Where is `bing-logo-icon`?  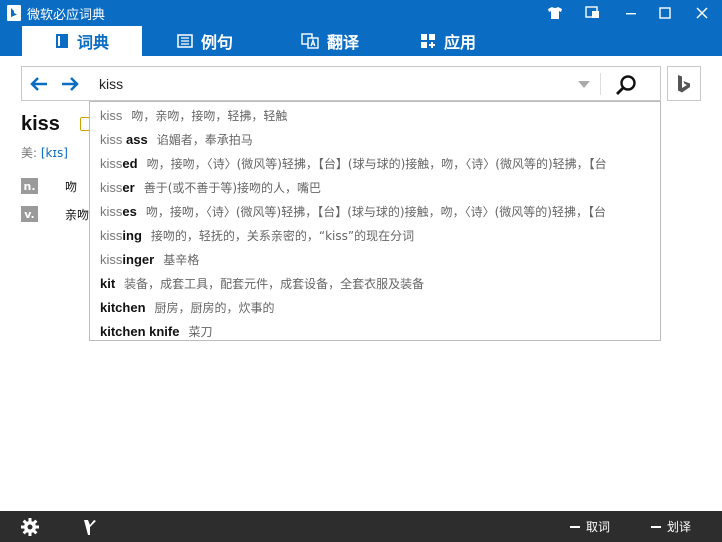 bing-logo-icon is located at coordinates (684, 83).